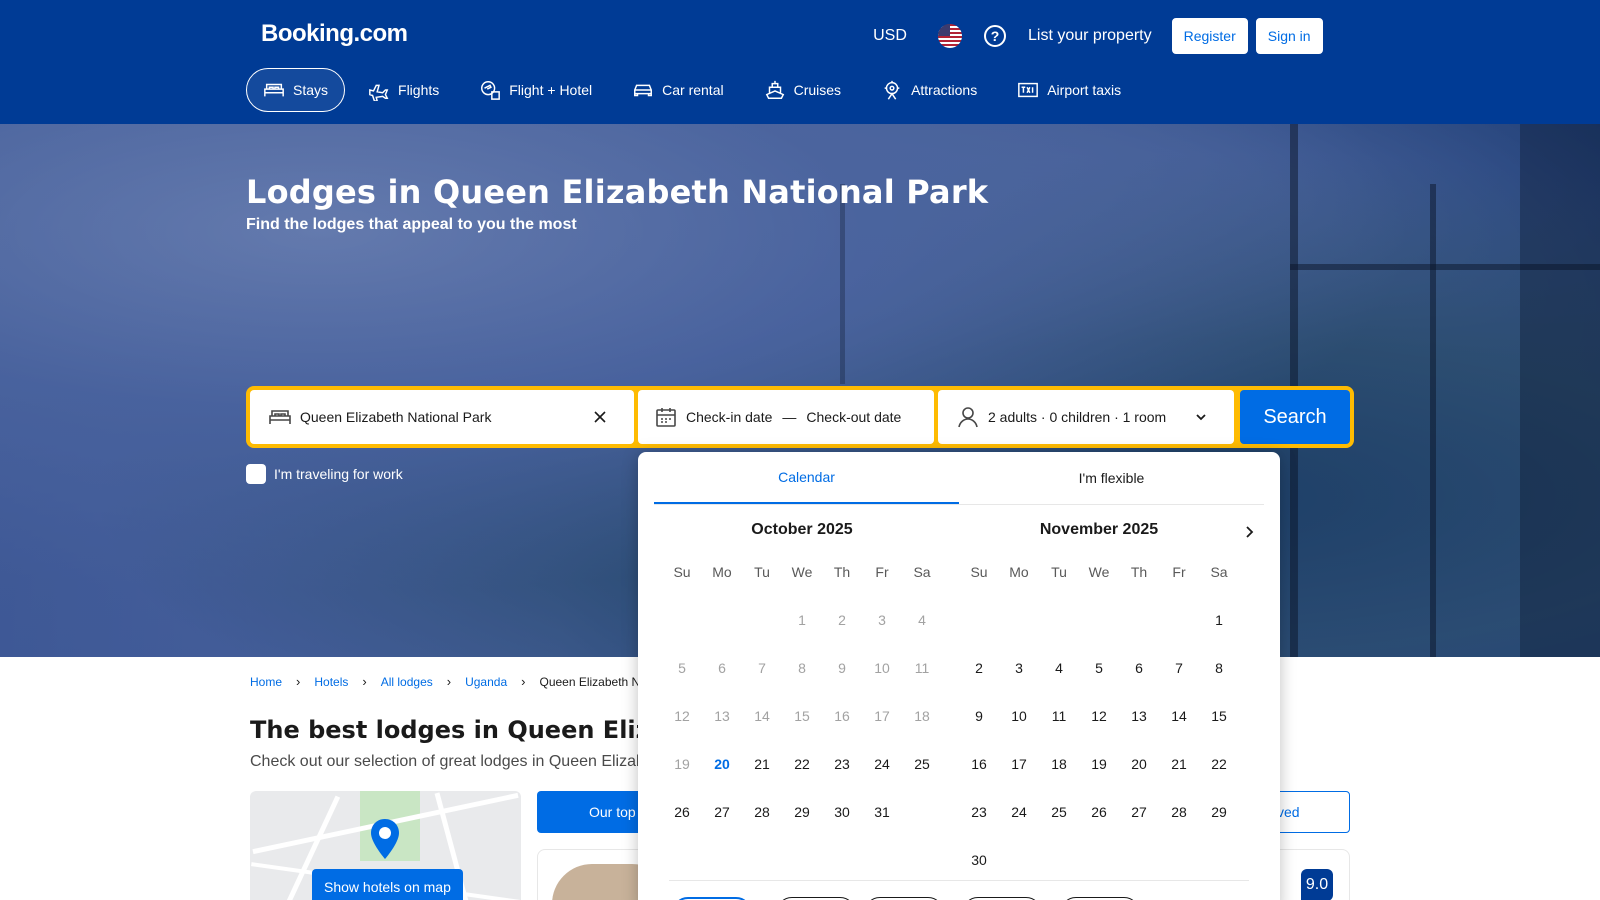  I want to click on register-button: Register, so click(1209, 36).